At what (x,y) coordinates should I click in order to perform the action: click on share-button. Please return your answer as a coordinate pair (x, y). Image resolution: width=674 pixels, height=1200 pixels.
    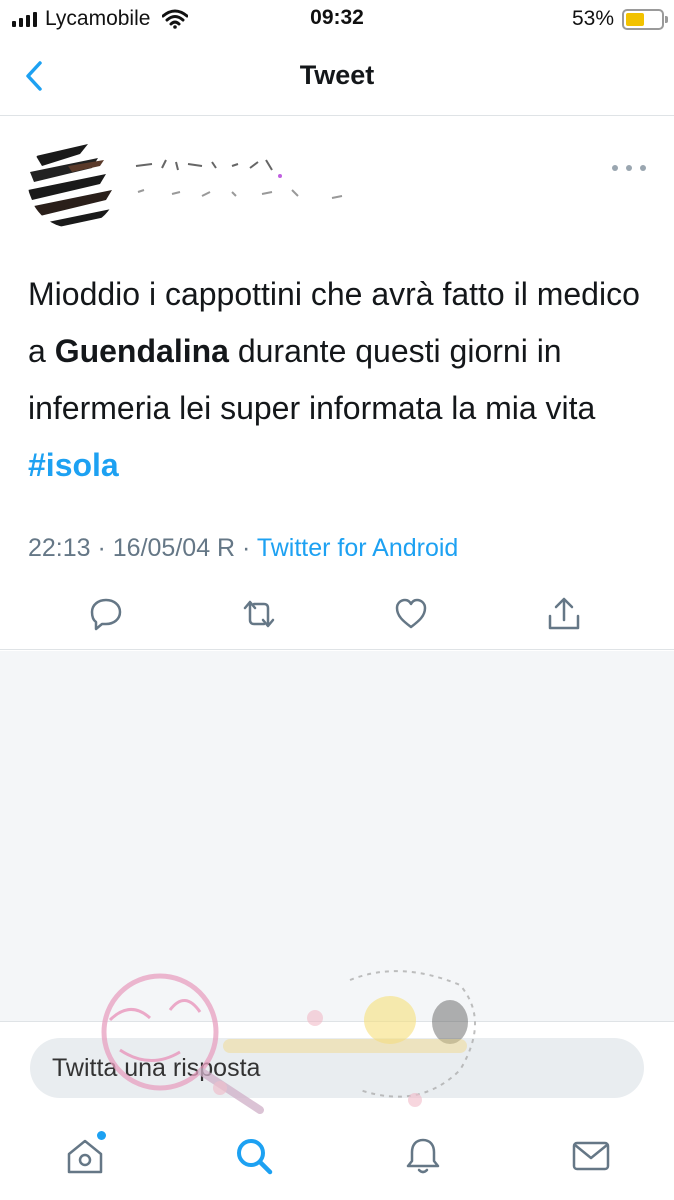
    Looking at the image, I should click on (564, 614).